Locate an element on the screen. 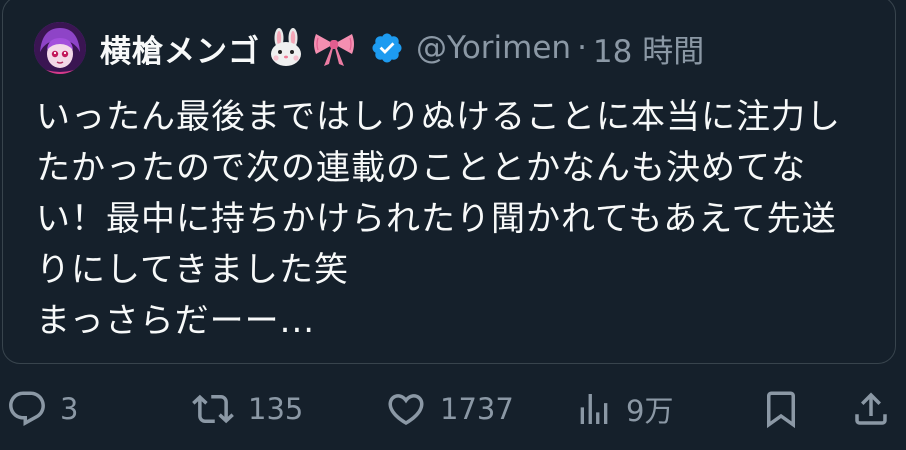  reply-count: 3 is located at coordinates (69, 409).